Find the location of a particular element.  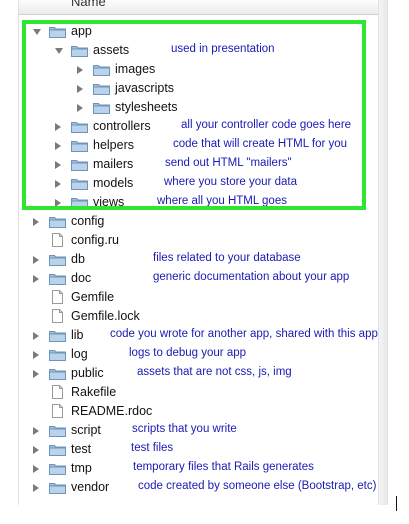

tree-row-app: app is located at coordinates (199, 31).